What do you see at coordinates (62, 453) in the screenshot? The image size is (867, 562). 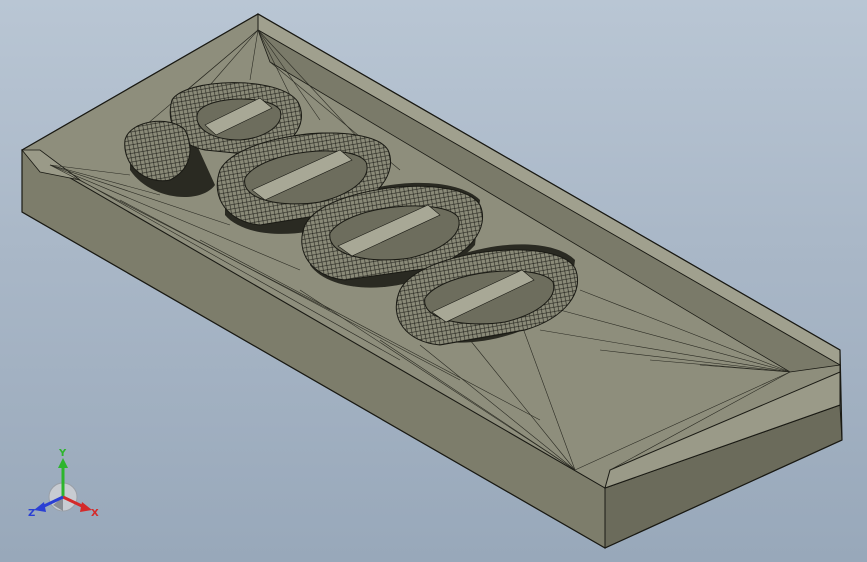 I see `triad-y-label: Y` at bounding box center [62, 453].